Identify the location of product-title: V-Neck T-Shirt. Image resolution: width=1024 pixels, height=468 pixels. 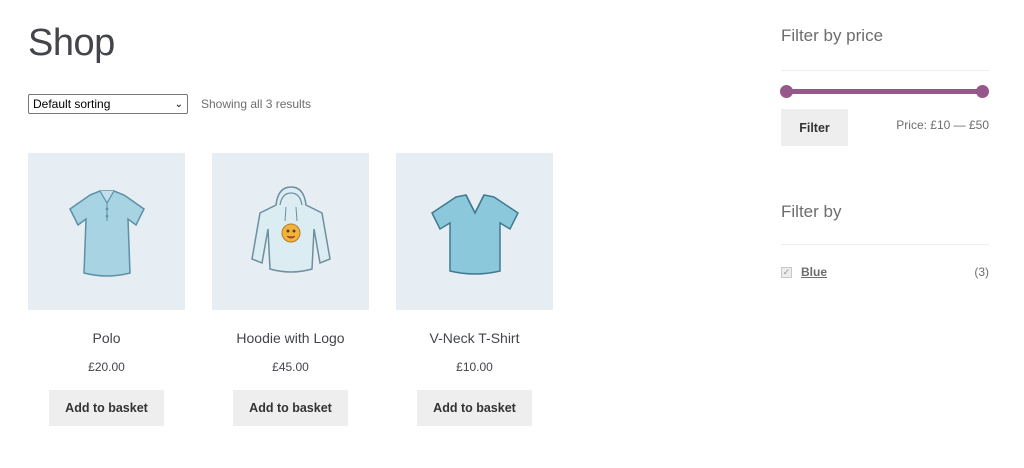
(474, 338).